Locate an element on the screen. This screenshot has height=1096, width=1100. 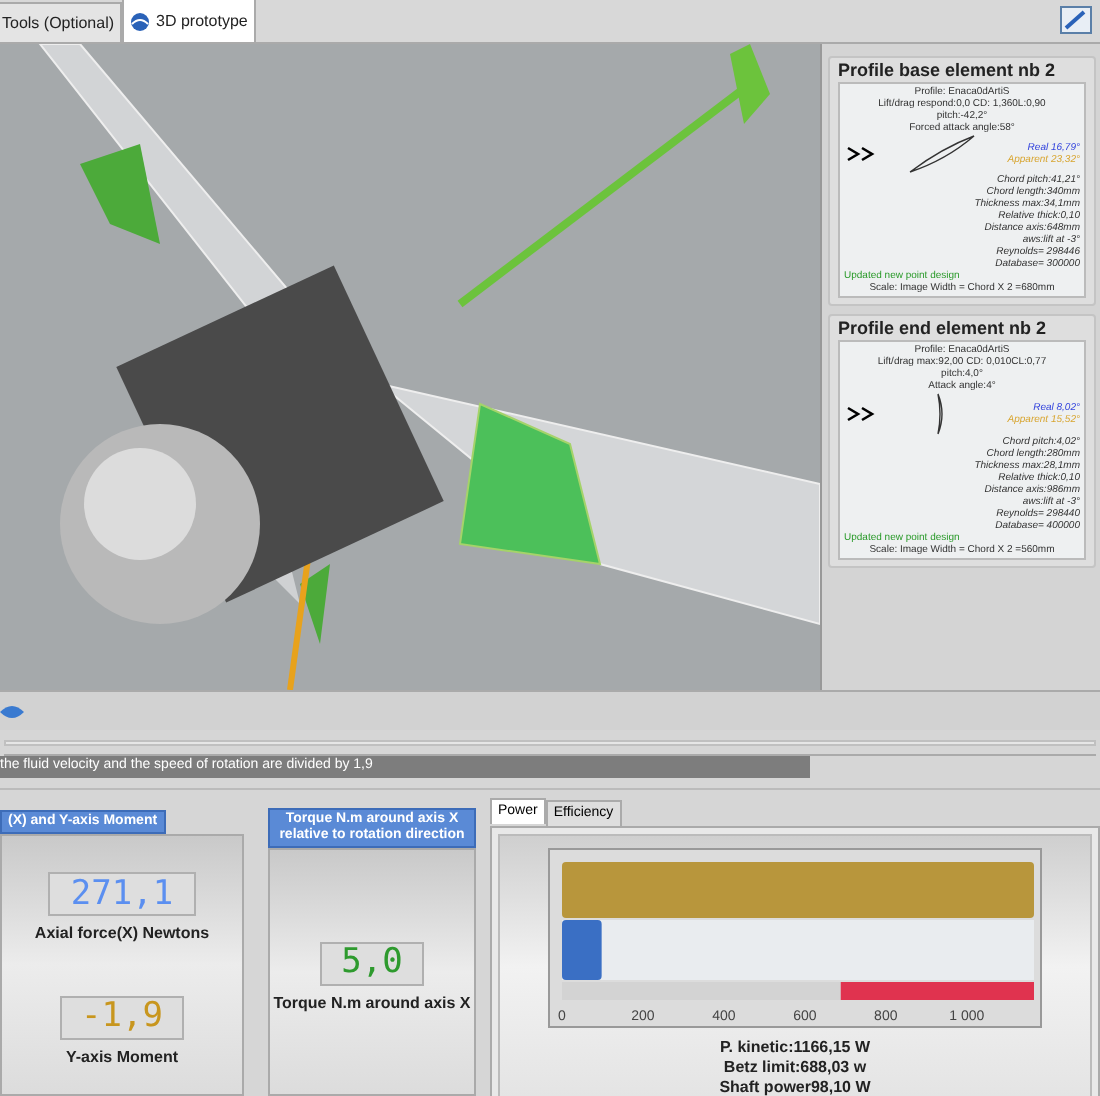
display-label: Y-axis Moment is located at coordinates (121, 1057).